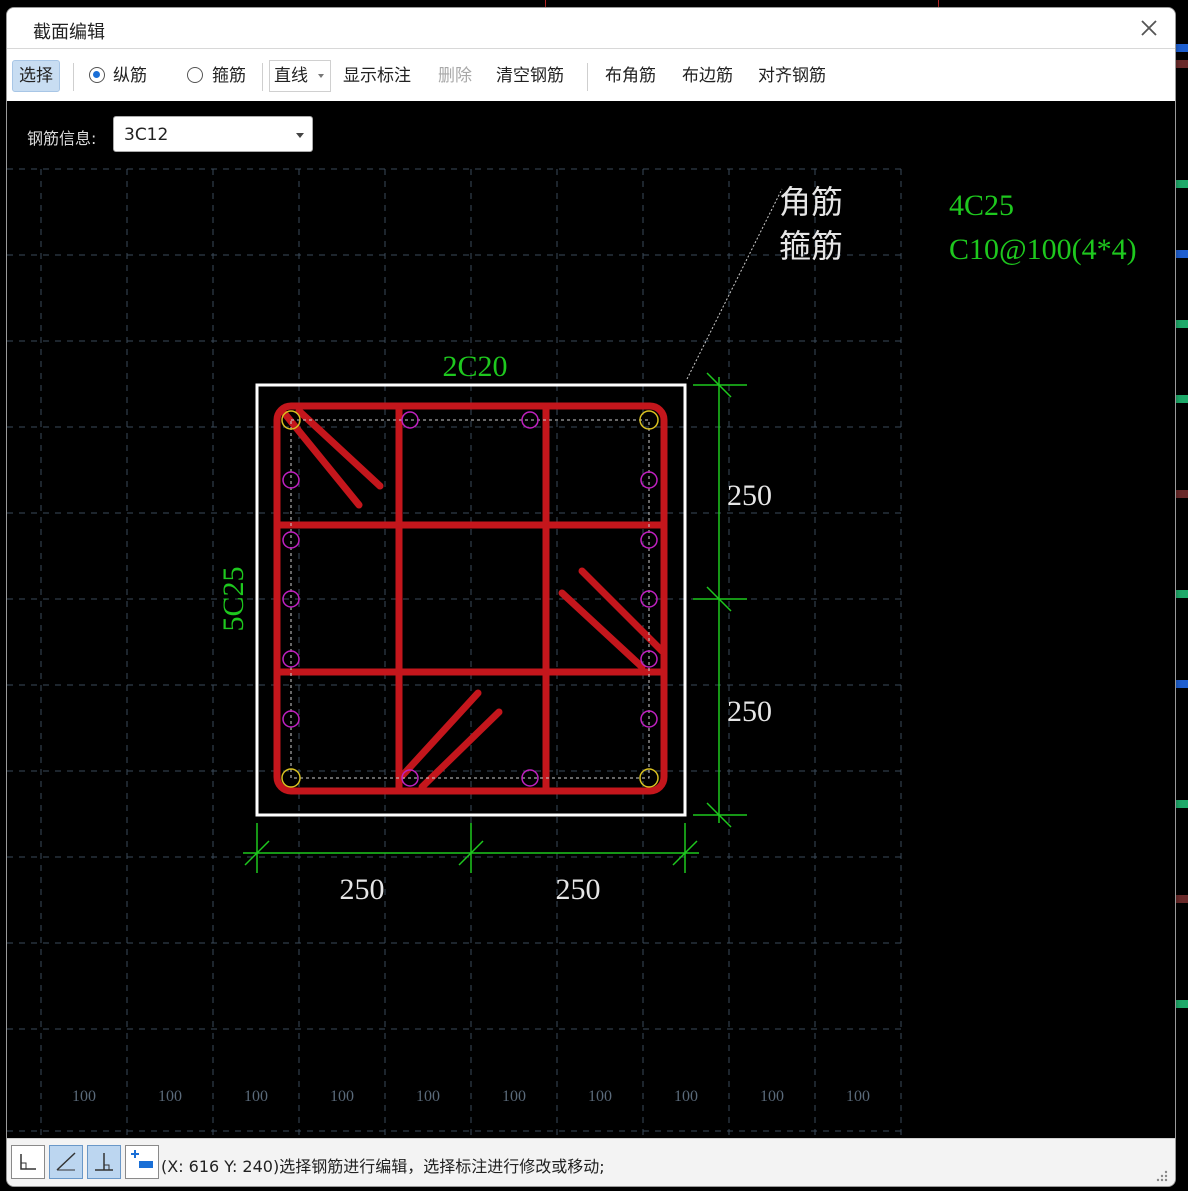 This screenshot has width=1188, height=1191. What do you see at coordinates (630, 76) in the screenshot?
I see `place-corner-rebar-button: 布角筋` at bounding box center [630, 76].